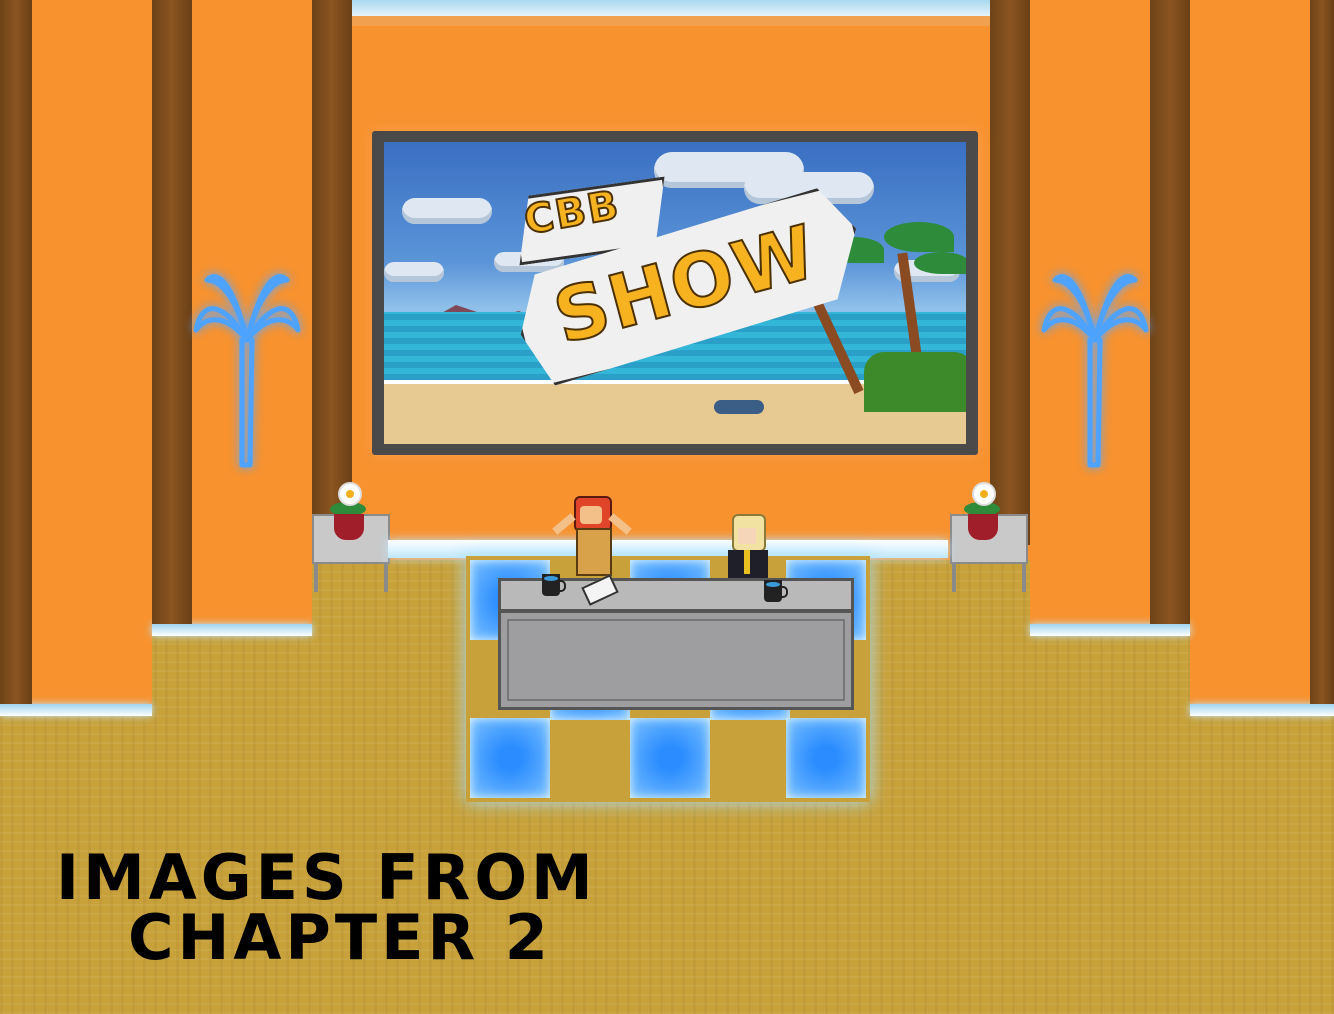 This screenshot has width=1334, height=1014. I want to click on host-character-red, so click(593, 541).